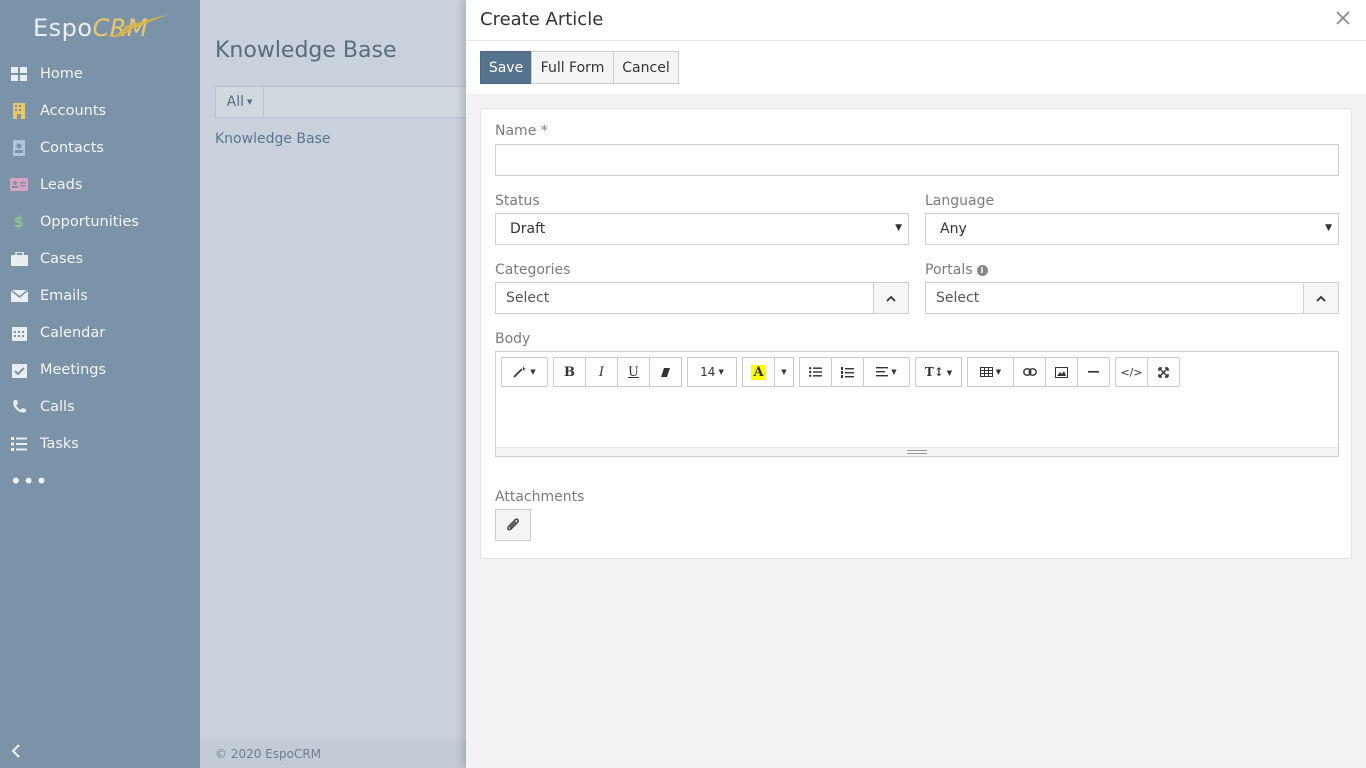  I want to click on highlight-color-button: A, so click(758, 372).